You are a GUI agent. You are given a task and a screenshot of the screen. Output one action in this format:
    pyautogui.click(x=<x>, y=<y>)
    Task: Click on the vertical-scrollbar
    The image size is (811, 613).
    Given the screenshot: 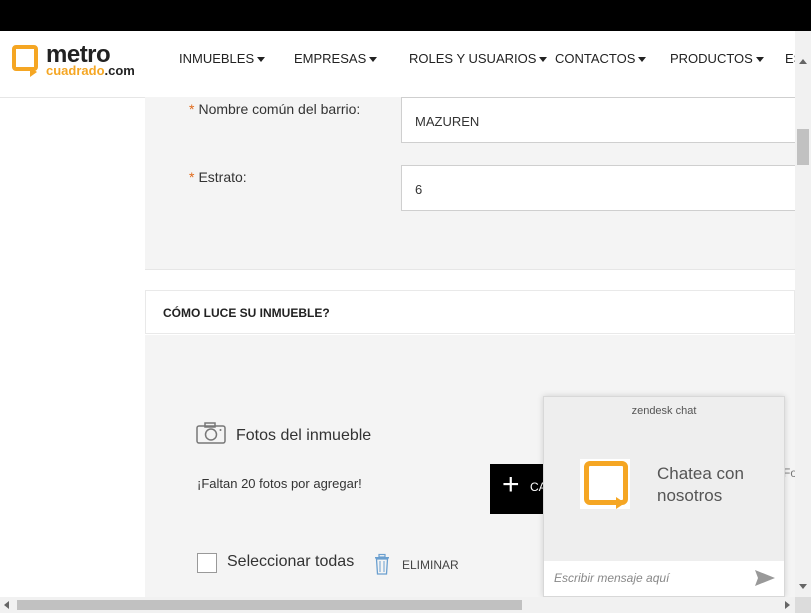 What is the action you would take?
    pyautogui.click(x=803, y=314)
    